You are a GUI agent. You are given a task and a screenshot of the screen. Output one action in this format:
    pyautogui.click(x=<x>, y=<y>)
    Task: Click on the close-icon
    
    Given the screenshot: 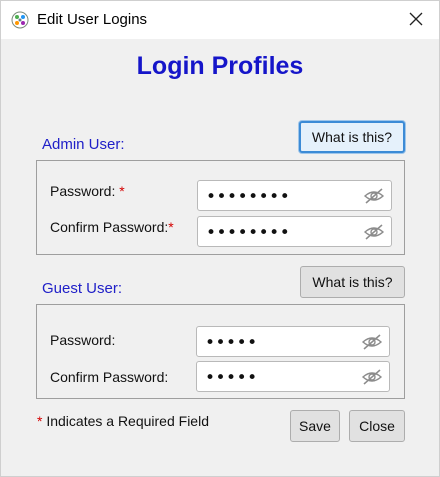 What is the action you would take?
    pyautogui.click(x=416, y=20)
    